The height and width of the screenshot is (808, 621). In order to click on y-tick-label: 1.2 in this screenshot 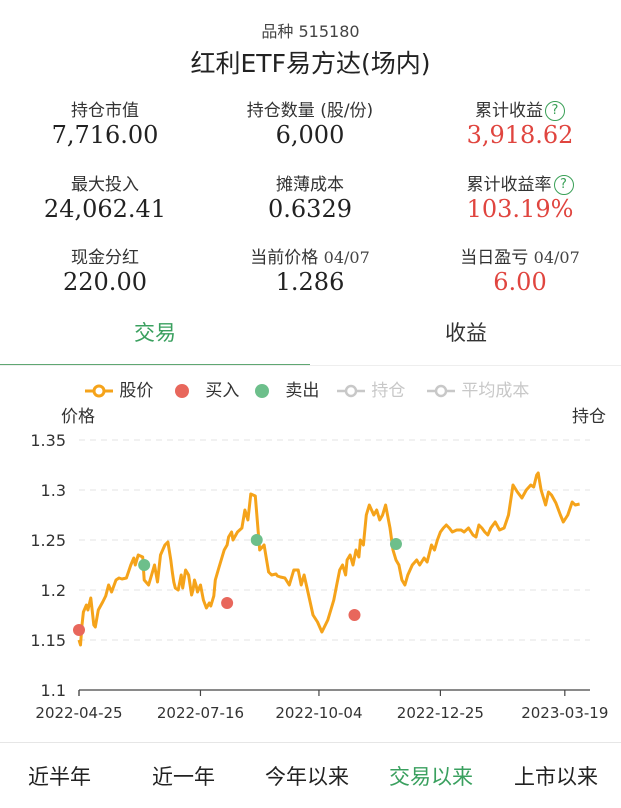, I will do `click(53, 590)`.